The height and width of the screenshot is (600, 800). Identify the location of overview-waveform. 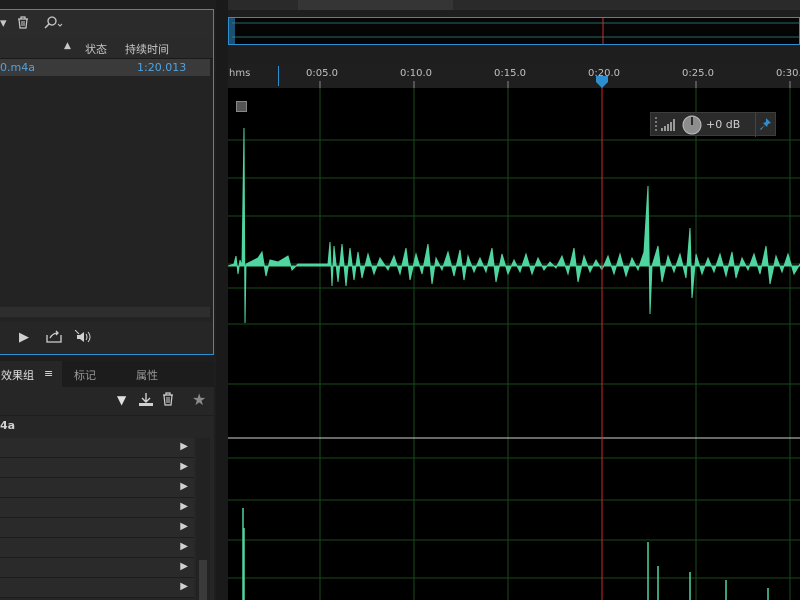
(514, 31).